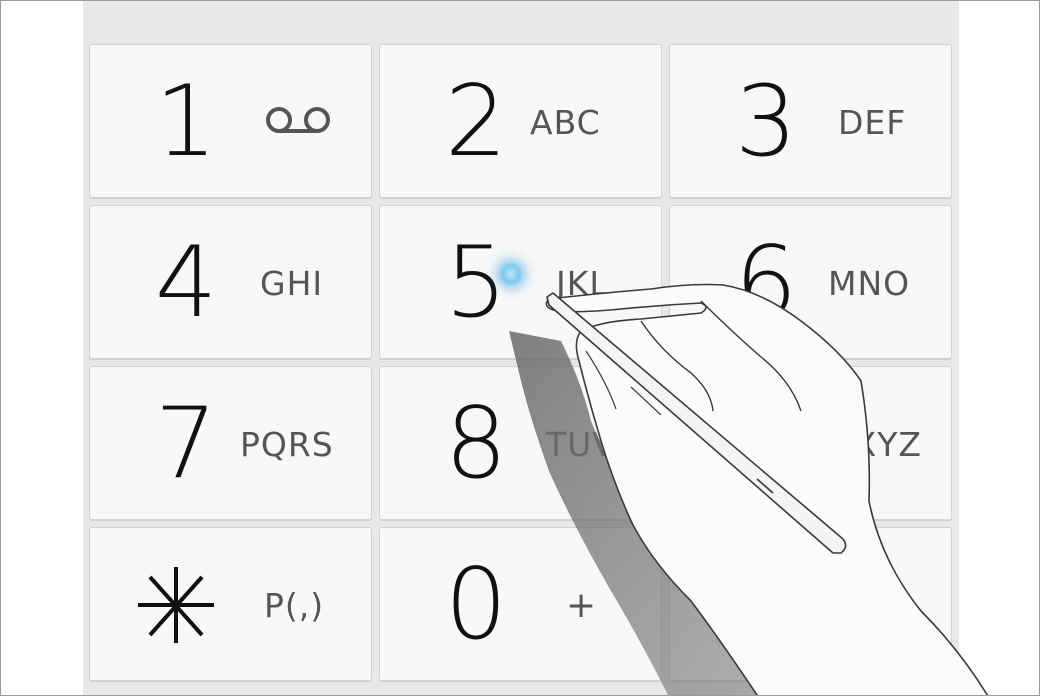  What do you see at coordinates (871, 444) in the screenshot?
I see `key-letters: WXYZ` at bounding box center [871, 444].